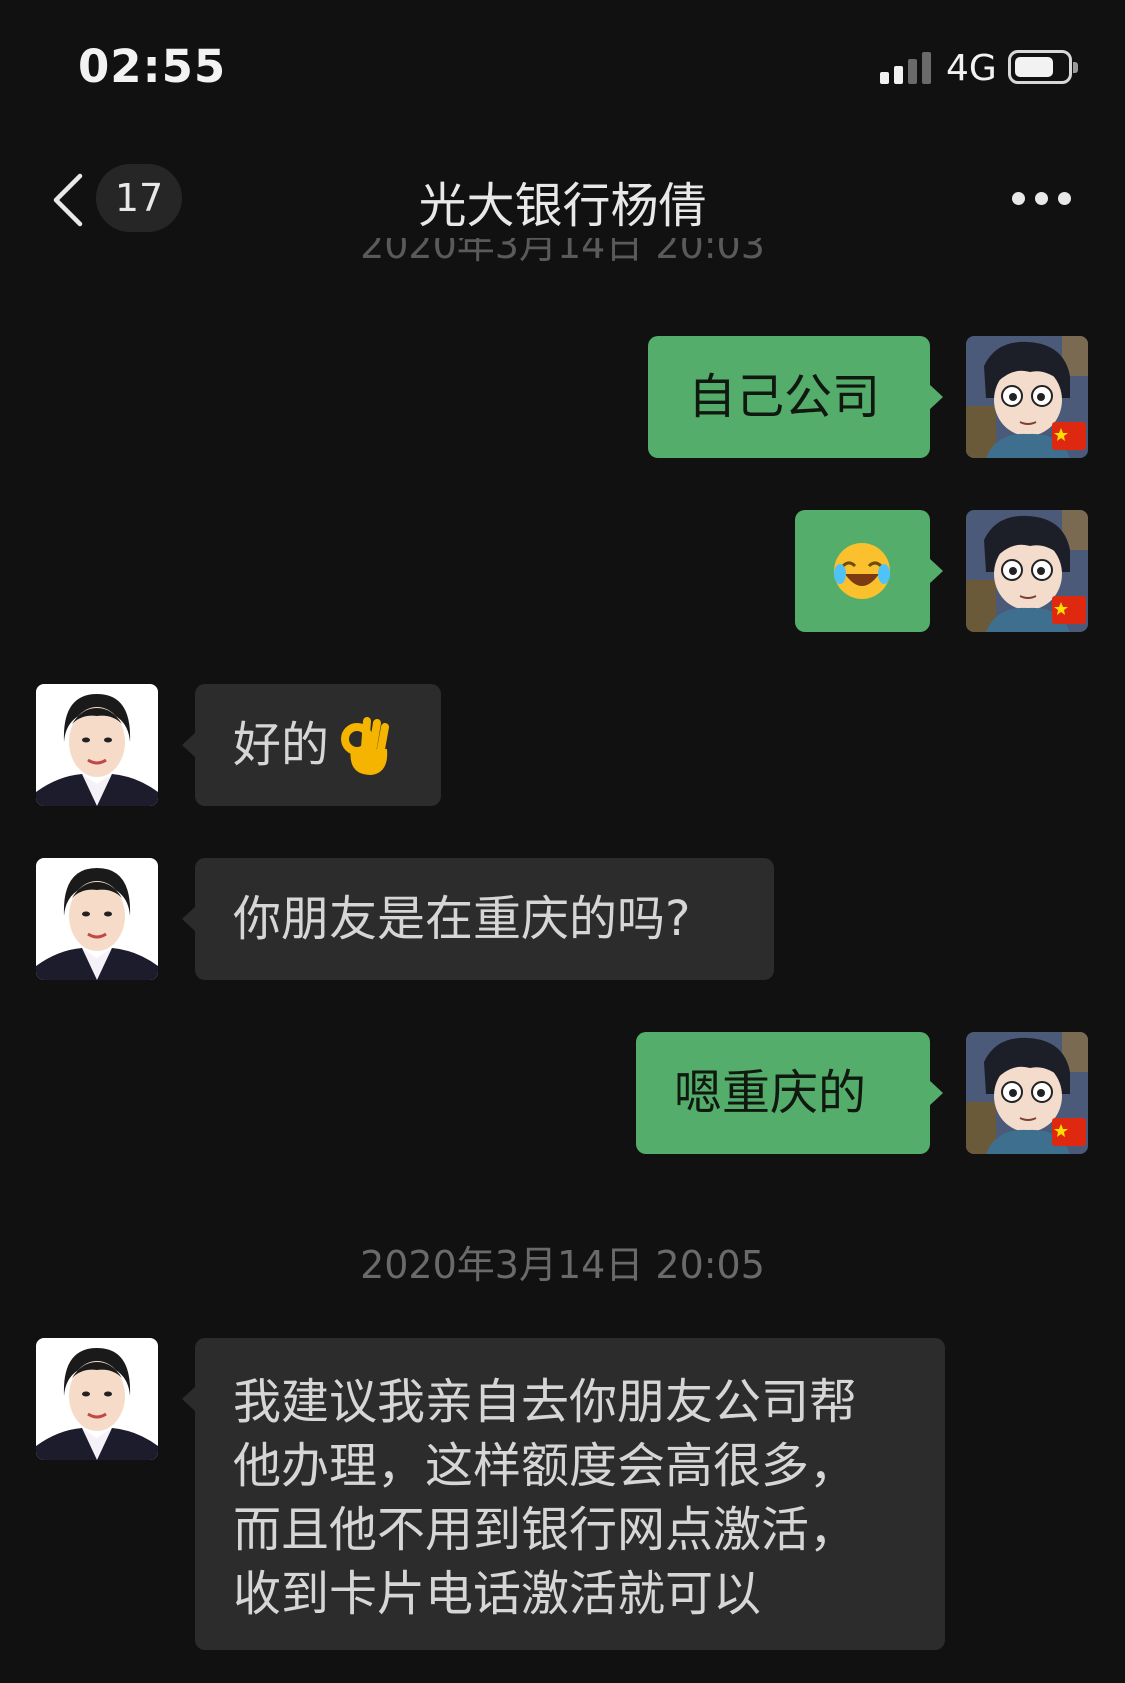 This screenshot has height=1683, width=1125. I want to click on timestamp-clipped: 2020年3月14日 20:03, so click(562, 252).